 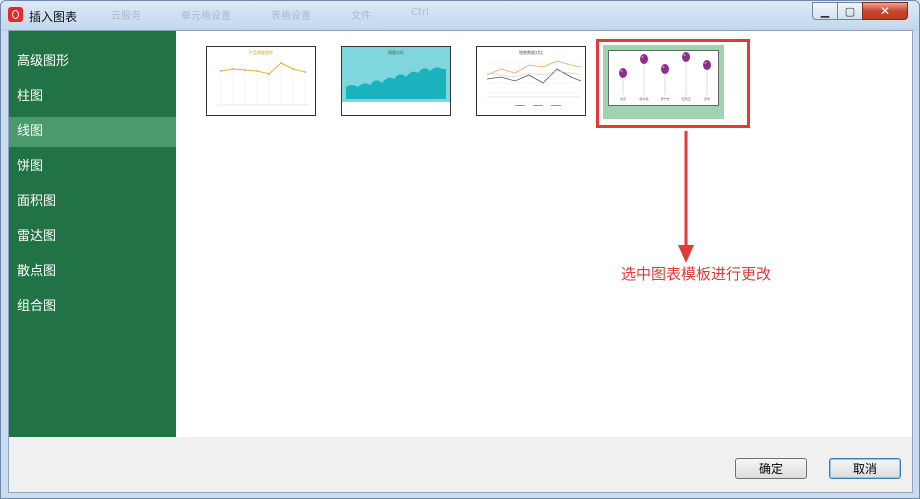 What do you see at coordinates (460, 464) in the screenshot?
I see `dialog-footer: 确定 取消` at bounding box center [460, 464].